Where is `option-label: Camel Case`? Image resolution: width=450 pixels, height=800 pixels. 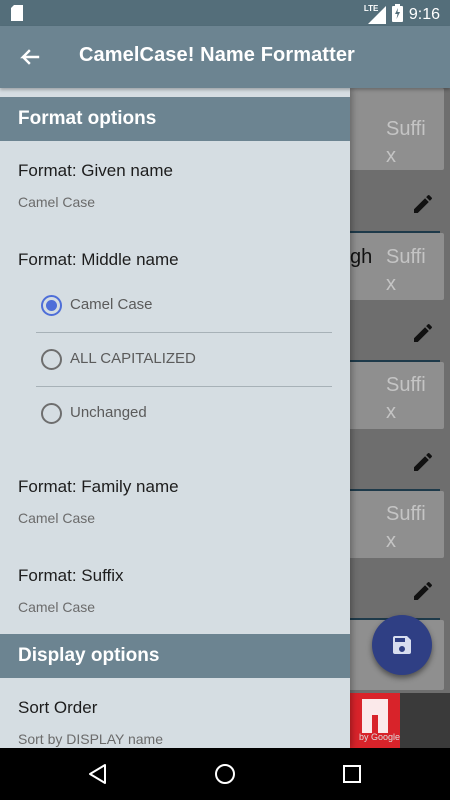
option-label: Camel Case is located at coordinates (111, 304).